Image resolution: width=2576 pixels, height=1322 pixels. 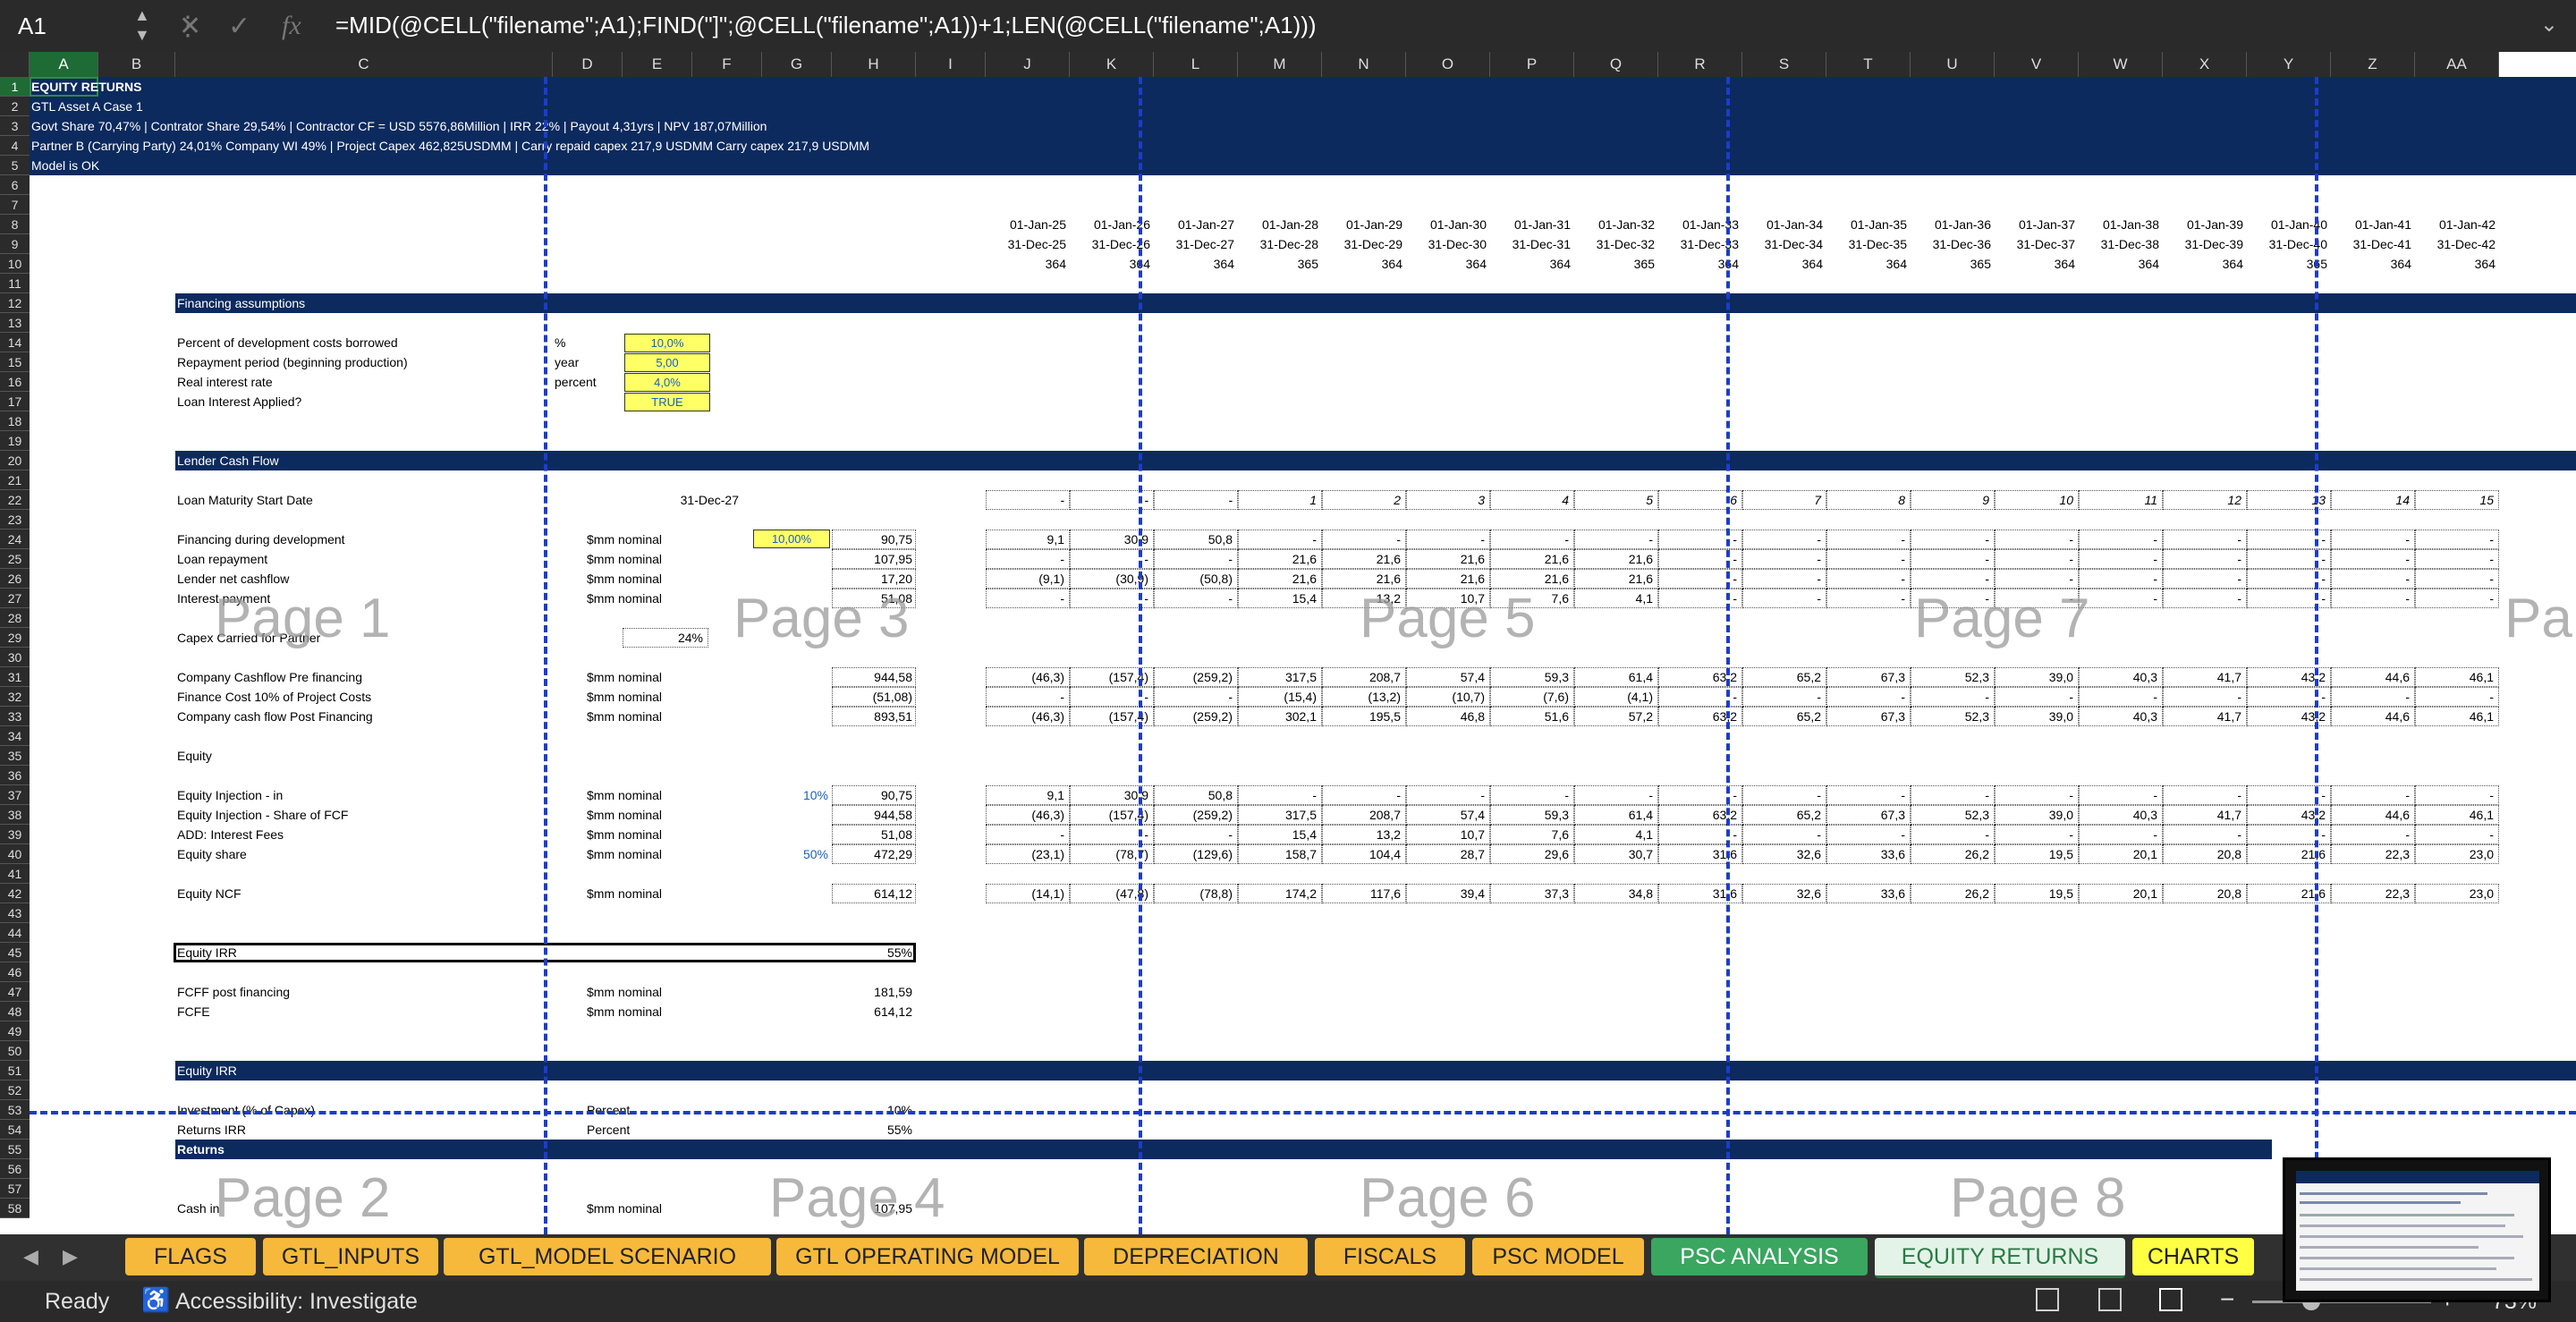 I want to click on equity-row-value: 19,5, so click(x=2034, y=854).